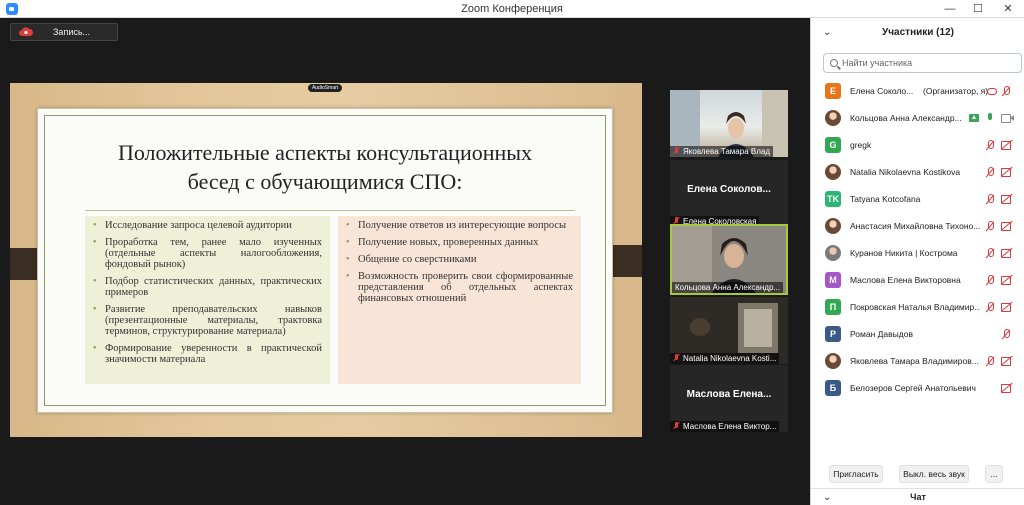 The height and width of the screenshot is (505, 1024). Describe the element at coordinates (834, 63) in the screenshot. I see `search-icon` at that location.